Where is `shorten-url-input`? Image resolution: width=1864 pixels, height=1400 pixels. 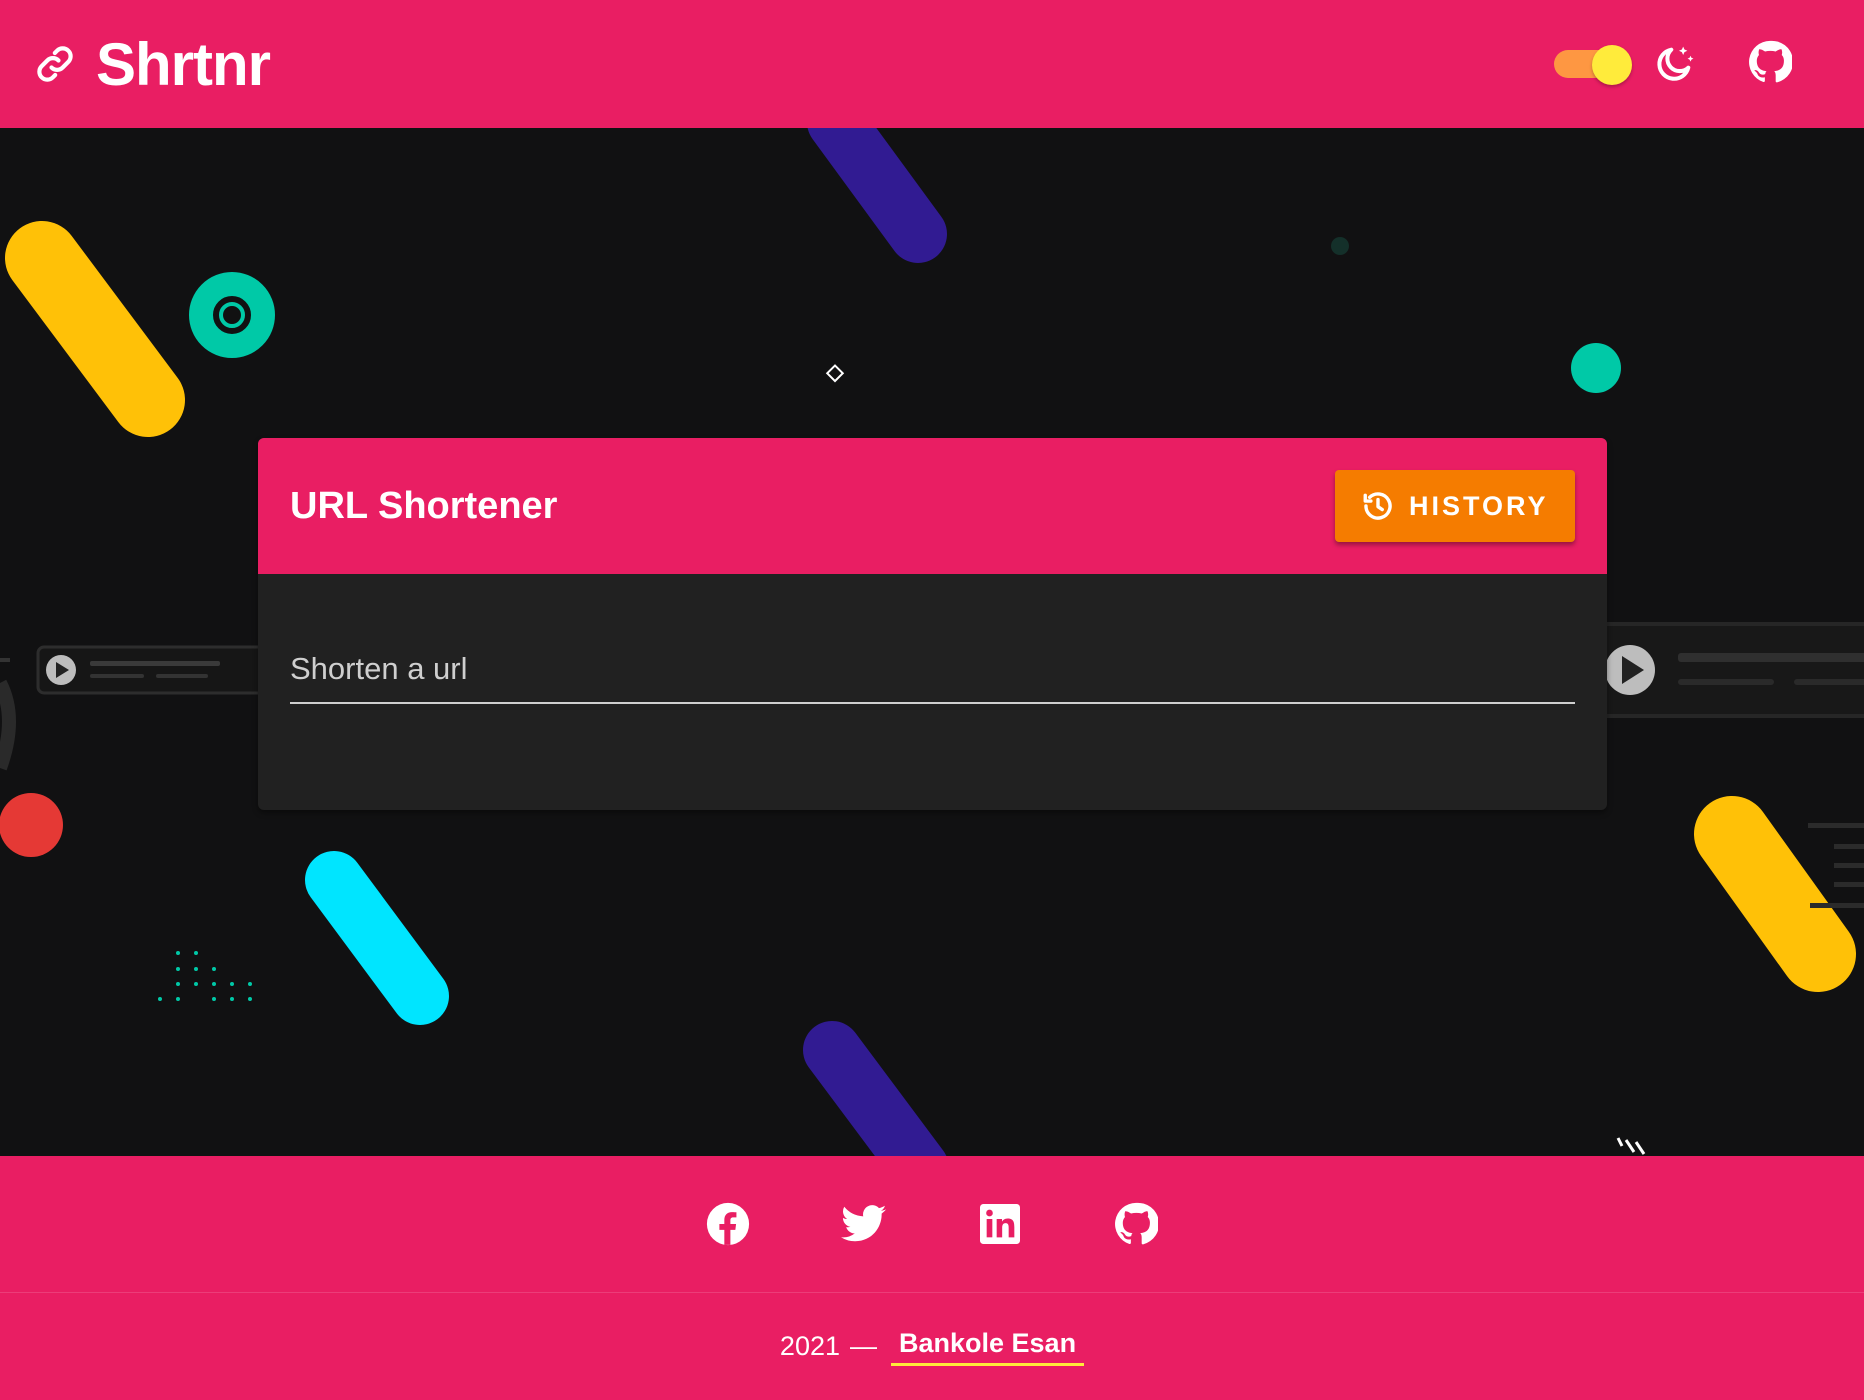
shorten-url-input is located at coordinates (932, 674).